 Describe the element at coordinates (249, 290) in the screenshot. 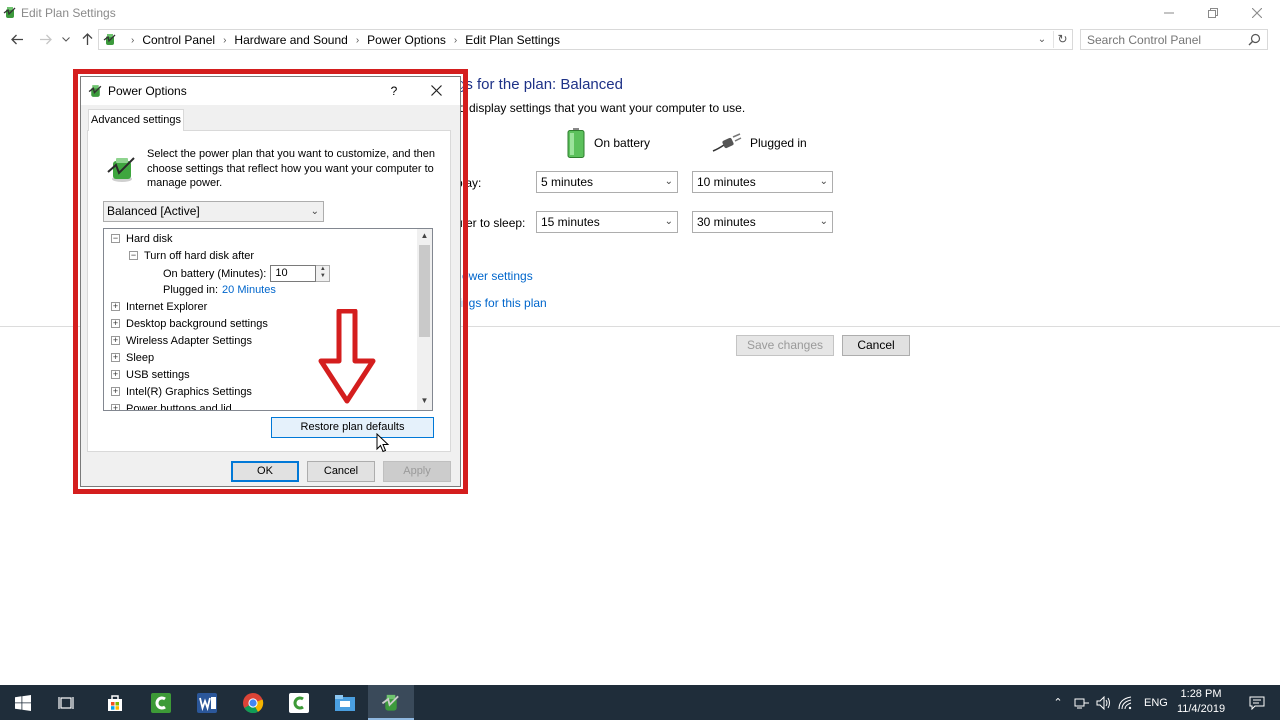

I see `plugged-in-minutes-value: 20 Minutes` at that location.